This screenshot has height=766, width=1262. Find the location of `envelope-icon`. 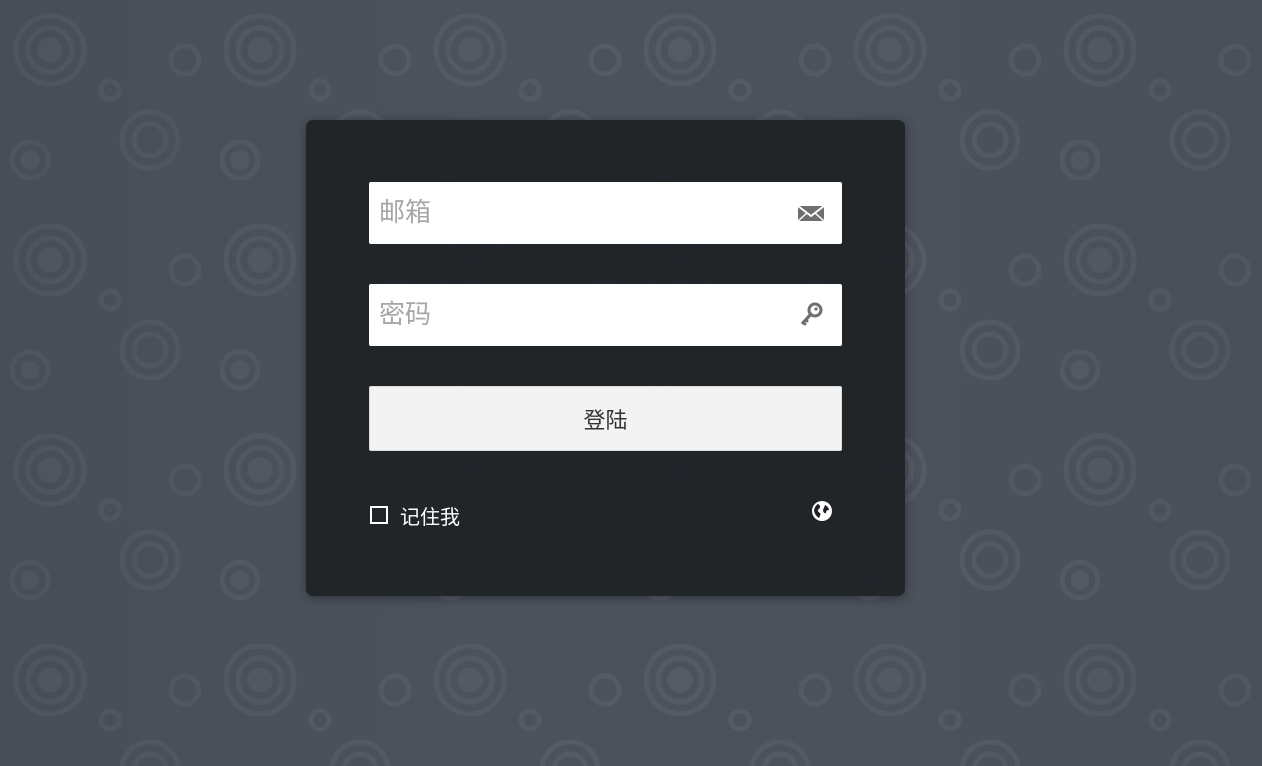

envelope-icon is located at coordinates (811, 213).